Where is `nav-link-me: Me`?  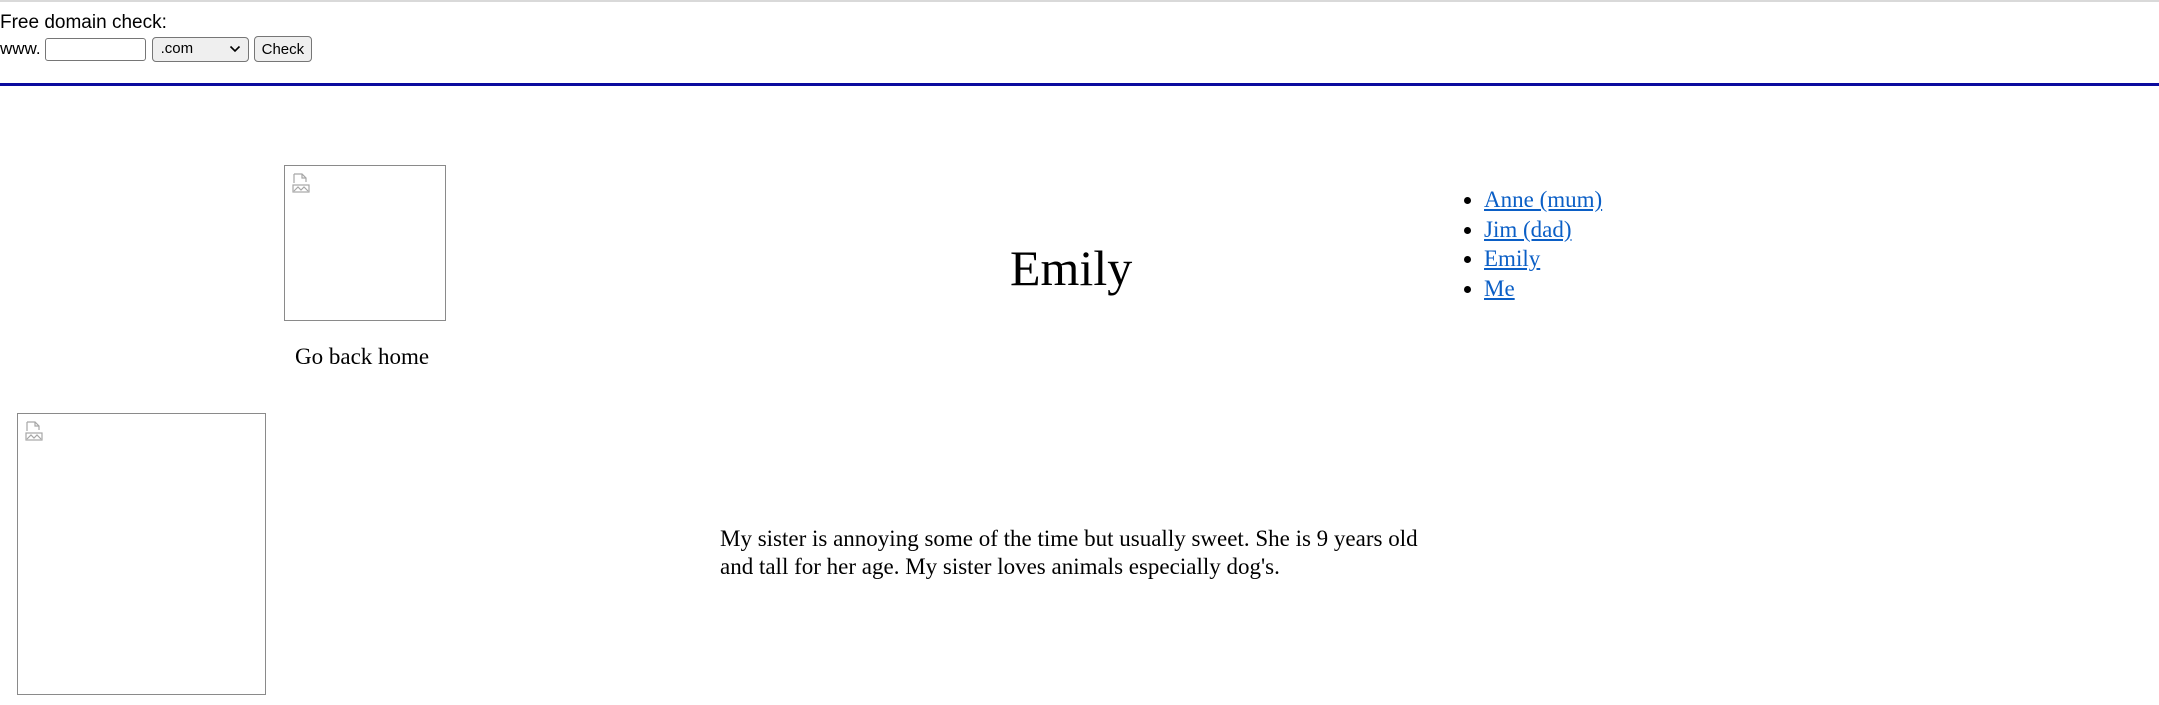
nav-link-me: Me is located at coordinates (1499, 288).